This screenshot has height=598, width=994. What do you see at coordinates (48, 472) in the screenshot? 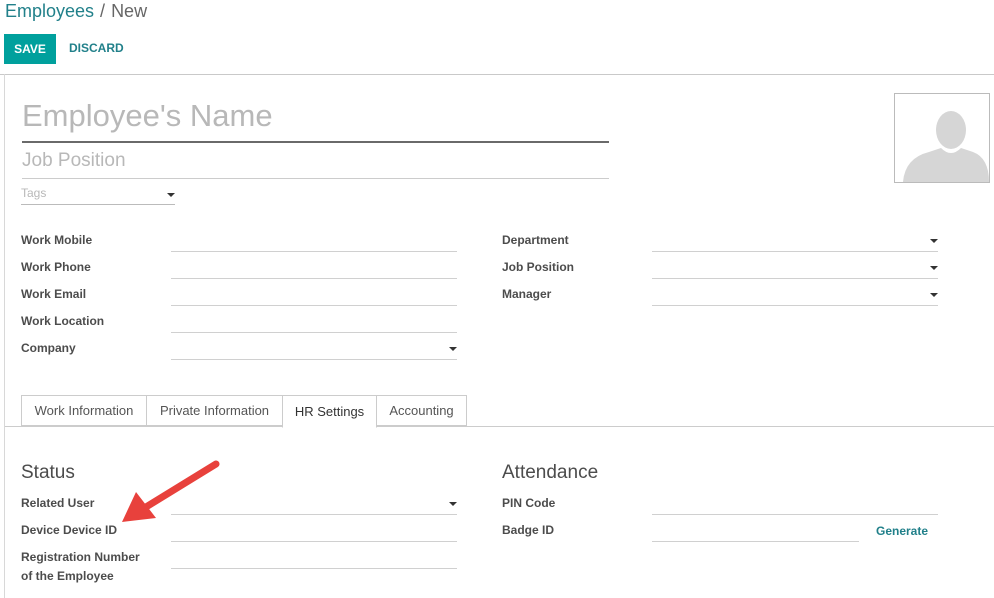
I see `status-section-title: Status` at bounding box center [48, 472].